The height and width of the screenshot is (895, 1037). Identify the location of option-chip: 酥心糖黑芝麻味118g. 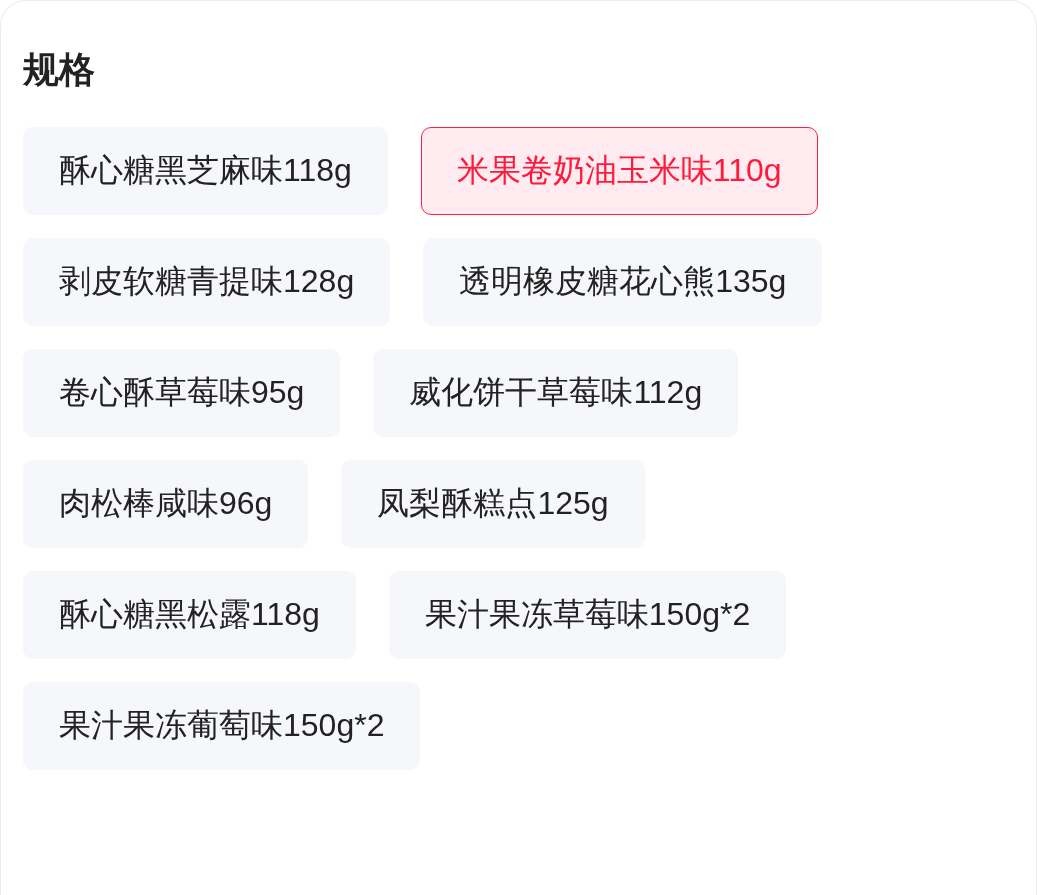
(205, 171).